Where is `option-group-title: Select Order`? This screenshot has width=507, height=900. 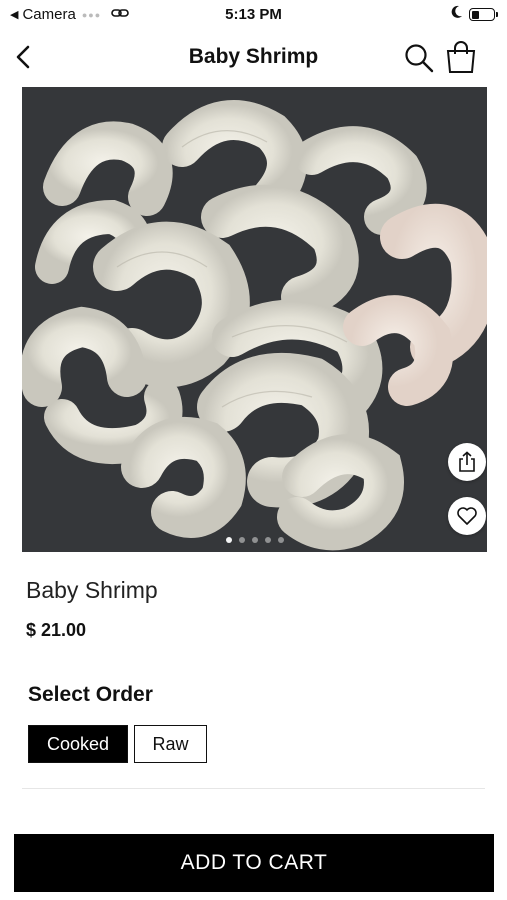
option-group-title: Select Order is located at coordinates (90, 694).